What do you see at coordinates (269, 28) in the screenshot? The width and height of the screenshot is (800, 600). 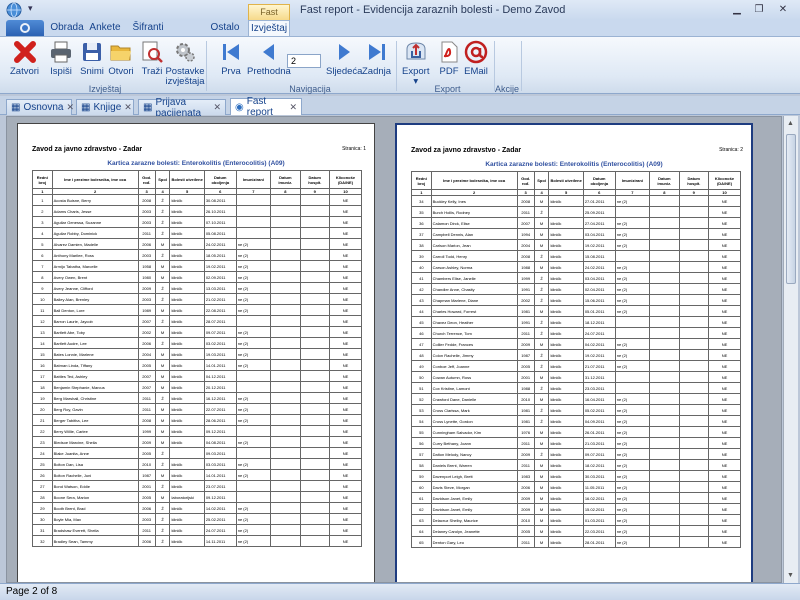 I see `tab-izvjestaj: Izvještaj` at bounding box center [269, 28].